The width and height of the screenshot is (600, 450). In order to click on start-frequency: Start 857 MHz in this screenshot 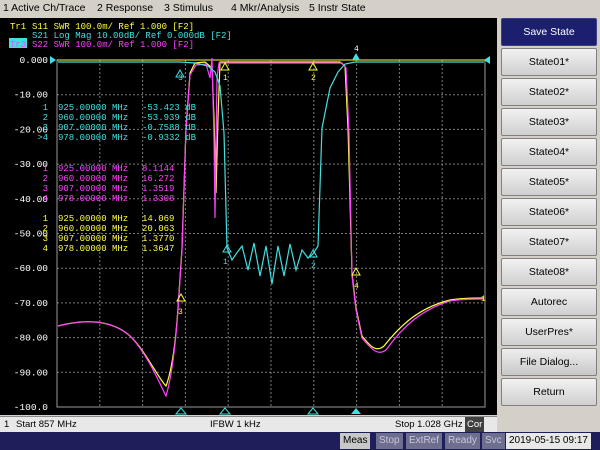, I will do `click(46, 424)`.